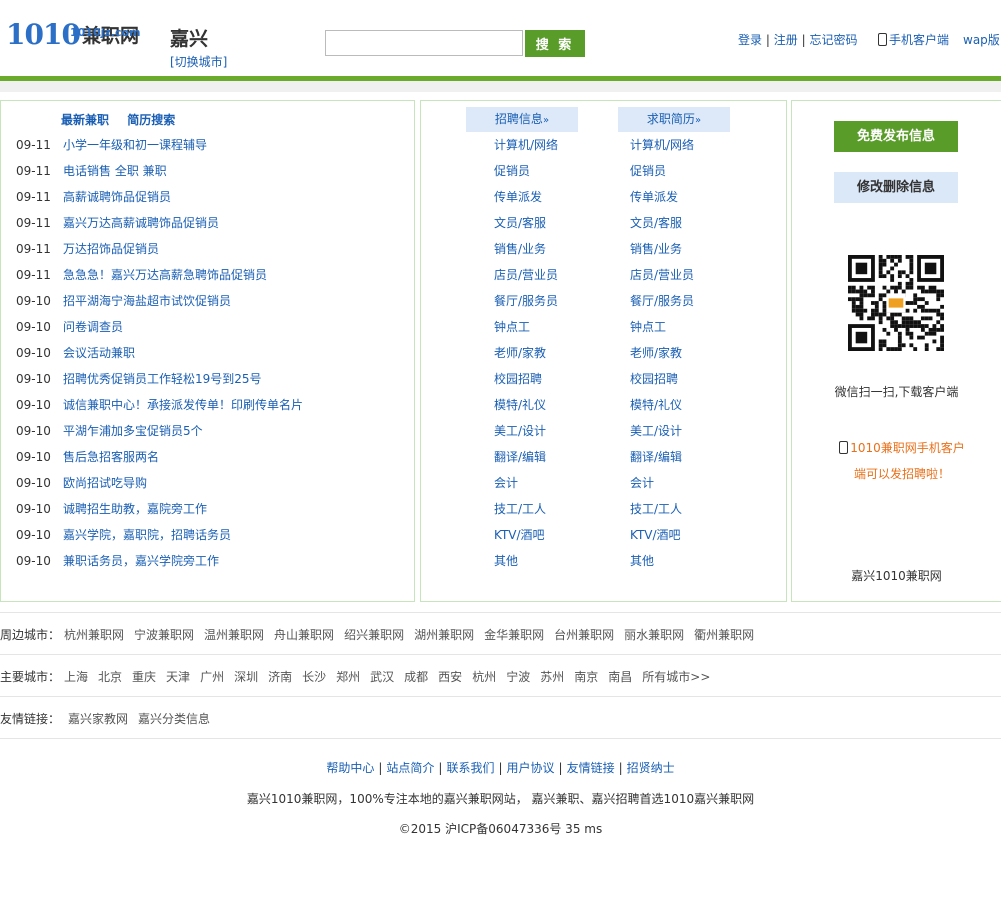 Image resolution: width=1001 pixels, height=910 pixels. I want to click on job-title-link: 欧尚招试吃导购, so click(105, 483).